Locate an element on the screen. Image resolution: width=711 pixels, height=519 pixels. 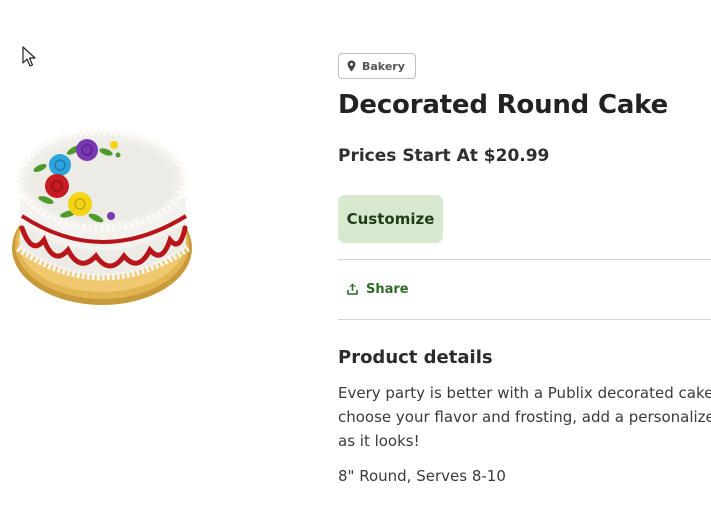
share-label: Share is located at coordinates (387, 289).